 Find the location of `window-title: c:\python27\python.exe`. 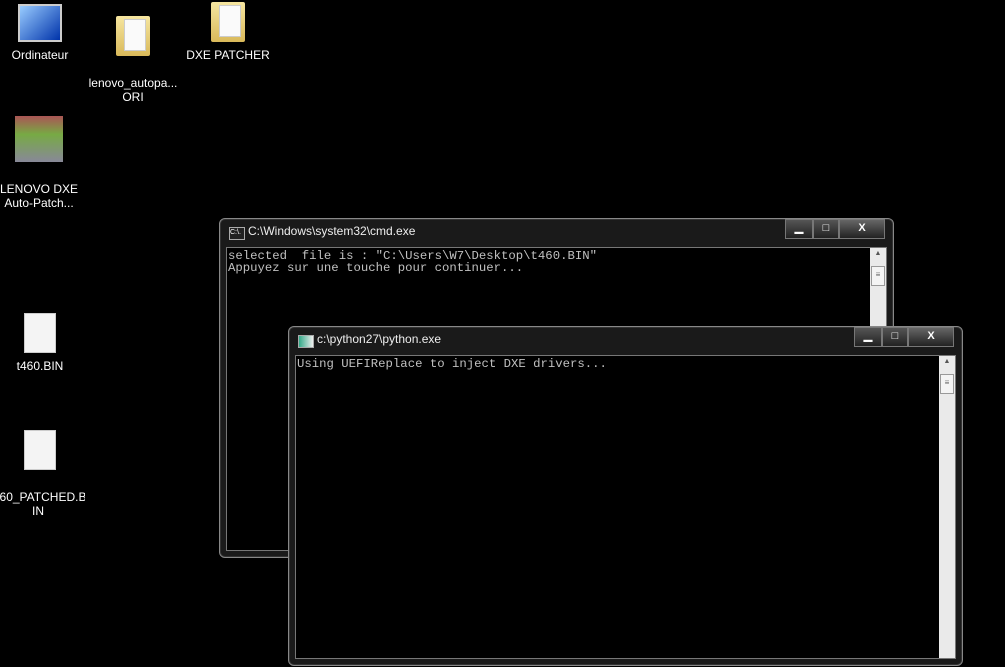

window-title: c:\python27\python.exe is located at coordinates (379, 339).